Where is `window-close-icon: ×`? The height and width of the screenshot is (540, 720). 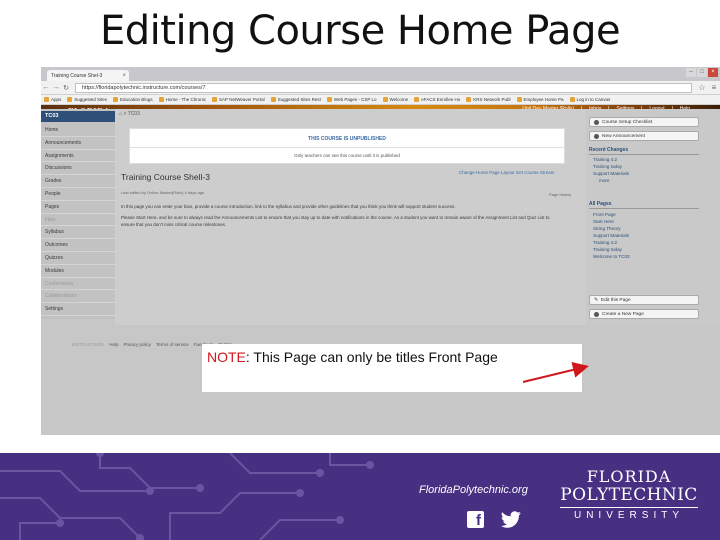 window-close-icon: × is located at coordinates (713, 72).